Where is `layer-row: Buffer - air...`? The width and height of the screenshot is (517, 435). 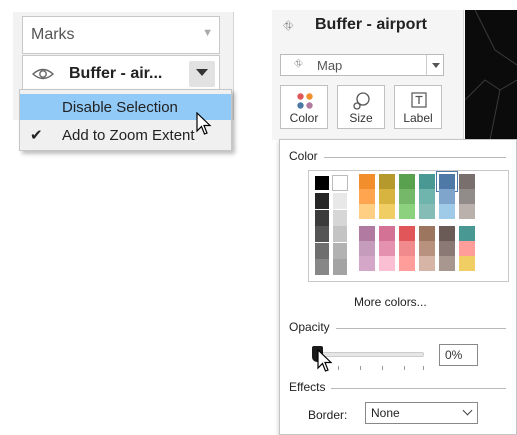 layer-row: Buffer - air... is located at coordinates (121, 74).